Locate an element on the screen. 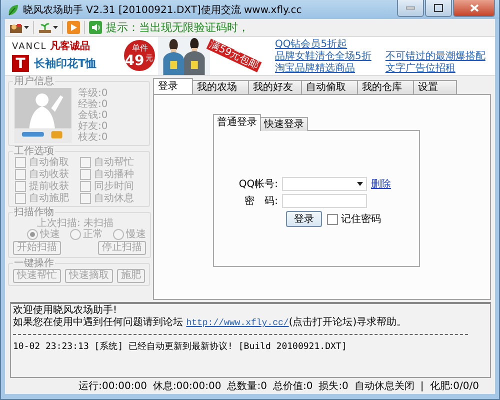 This screenshot has height=400, width=500. status-text: 休息:00:00:00 is located at coordinates (187, 386).